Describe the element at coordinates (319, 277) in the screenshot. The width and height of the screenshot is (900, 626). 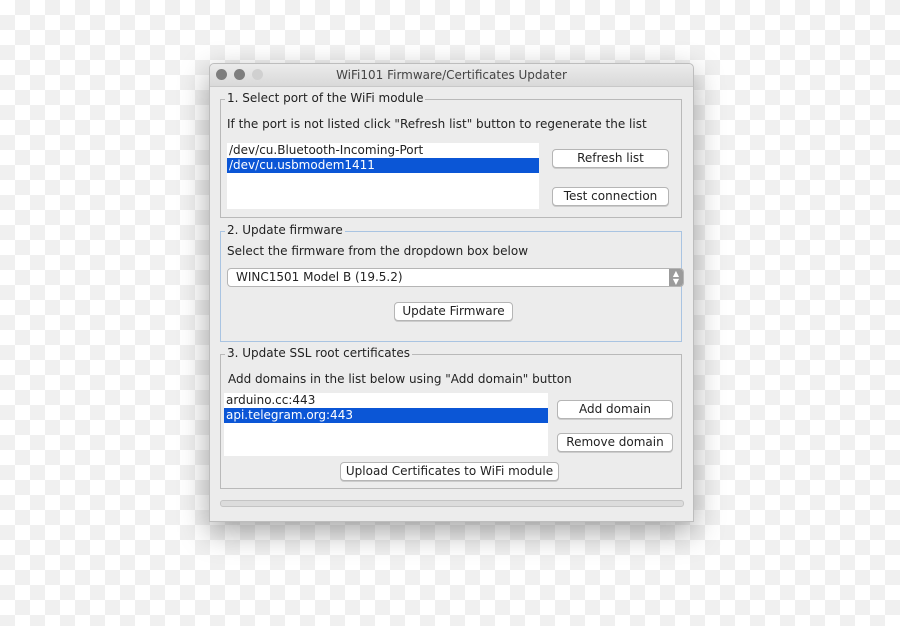
I see `firmware-selected: WINC1501 Model B (19.5.2)` at that location.